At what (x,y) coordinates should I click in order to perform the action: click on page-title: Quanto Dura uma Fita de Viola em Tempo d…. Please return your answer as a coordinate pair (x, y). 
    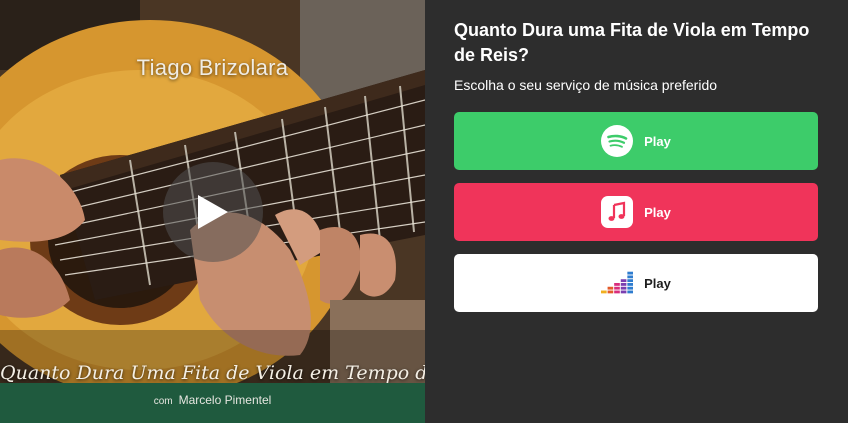
    Looking at the image, I should click on (632, 42).